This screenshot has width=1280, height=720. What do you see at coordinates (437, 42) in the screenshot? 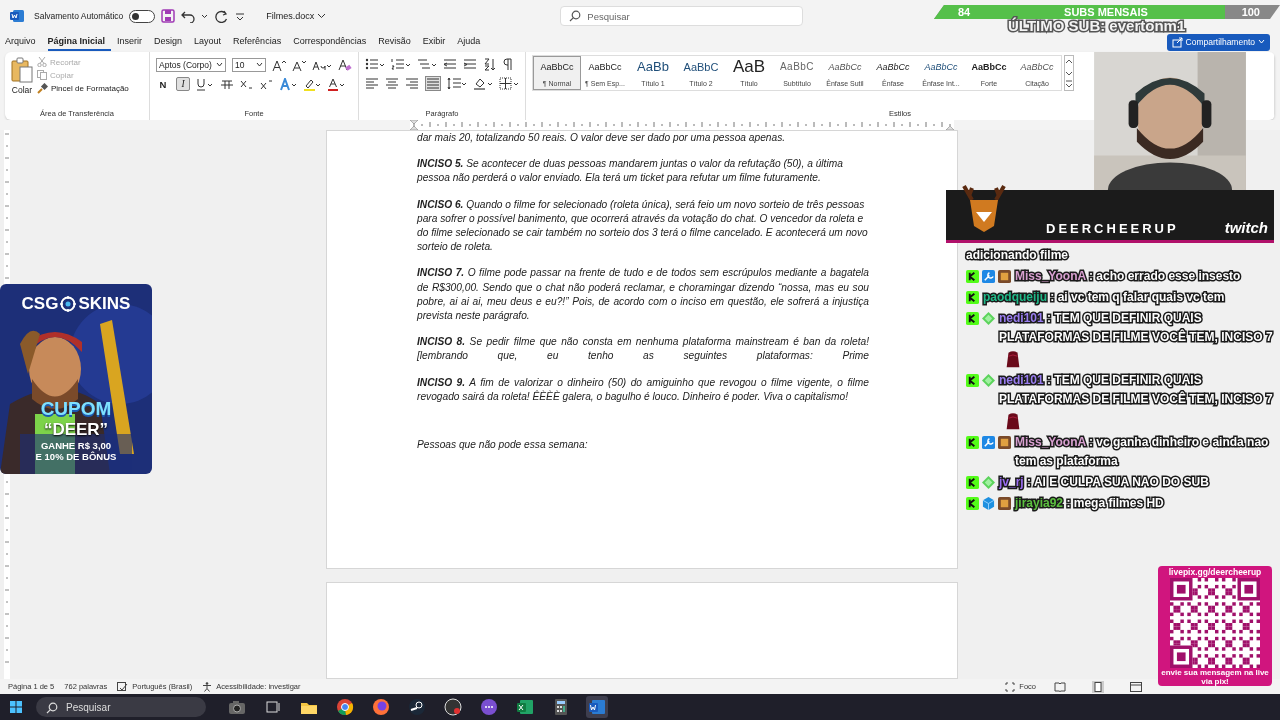
I see `ribbon-tab: Exibir` at bounding box center [437, 42].